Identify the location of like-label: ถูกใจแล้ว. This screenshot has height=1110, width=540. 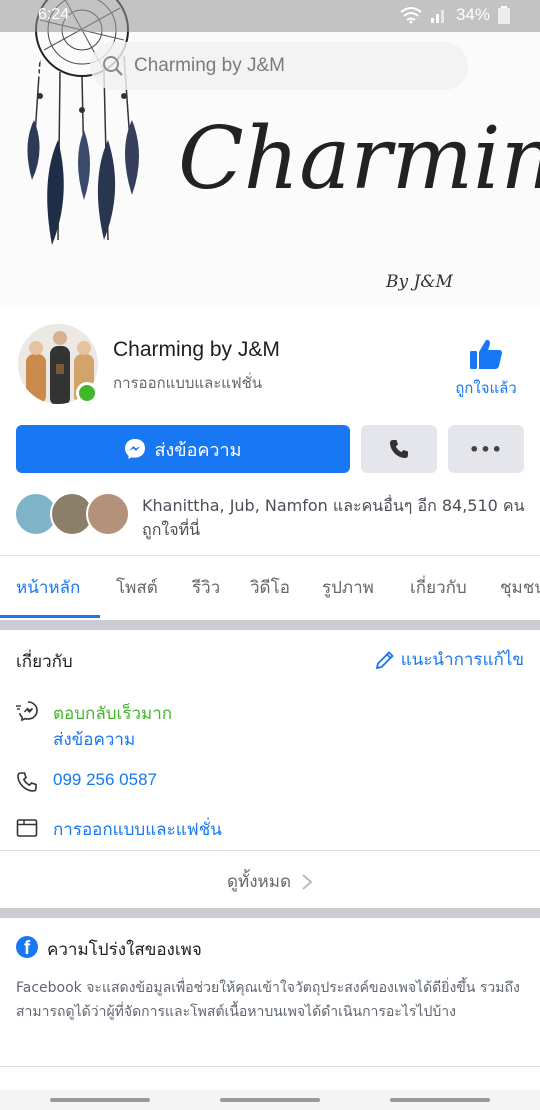
(486, 388).